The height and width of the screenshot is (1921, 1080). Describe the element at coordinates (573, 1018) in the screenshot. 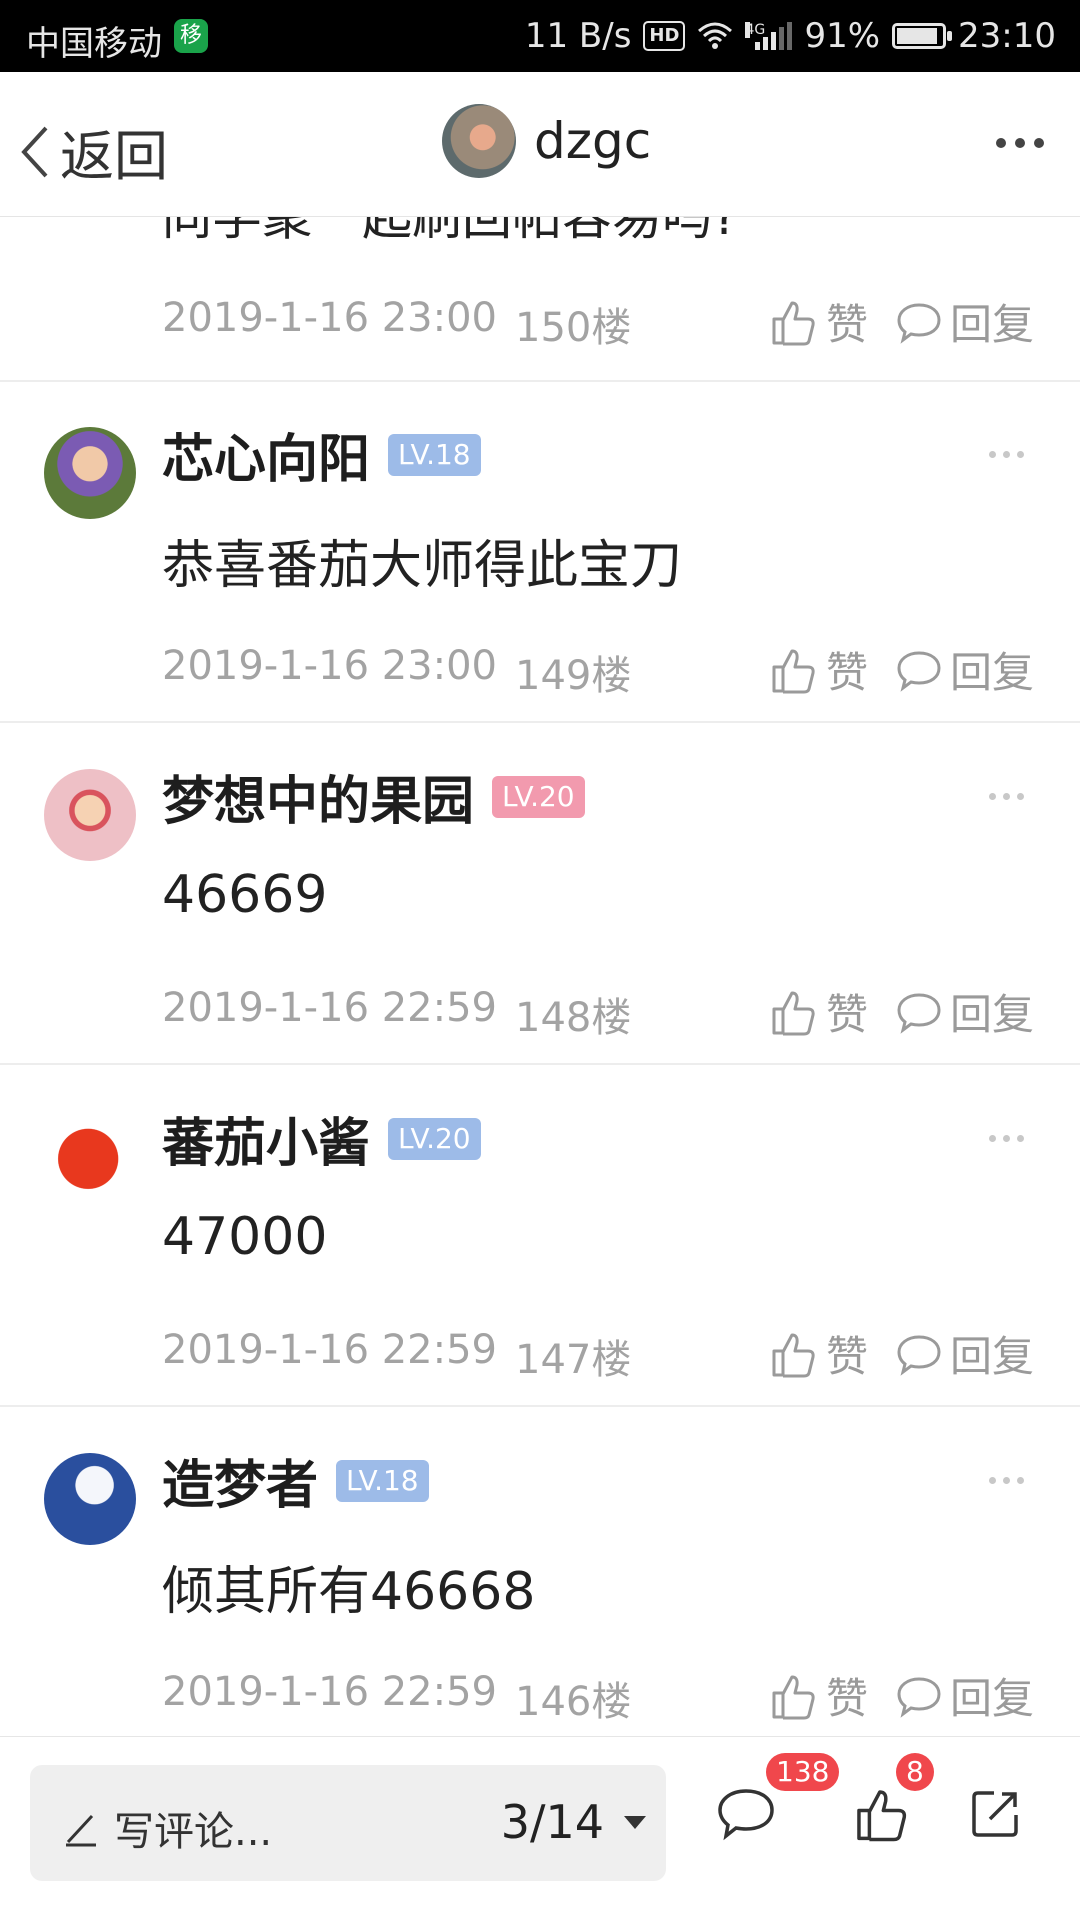

I see `post-floor: 148楼` at that location.